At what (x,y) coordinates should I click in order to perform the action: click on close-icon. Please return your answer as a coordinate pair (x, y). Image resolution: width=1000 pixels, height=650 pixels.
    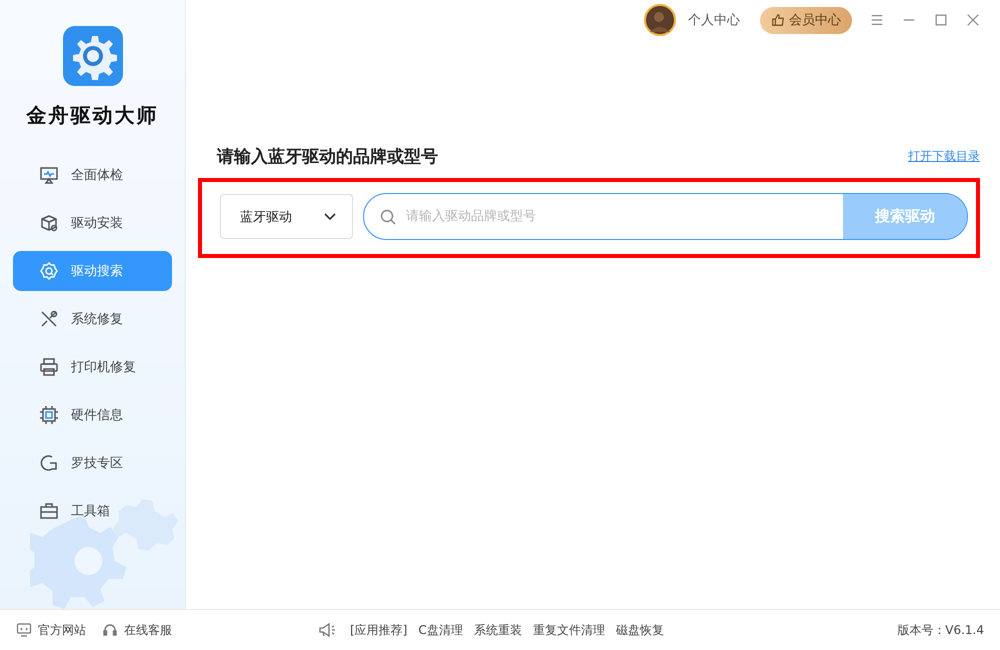
    Looking at the image, I should click on (973, 20).